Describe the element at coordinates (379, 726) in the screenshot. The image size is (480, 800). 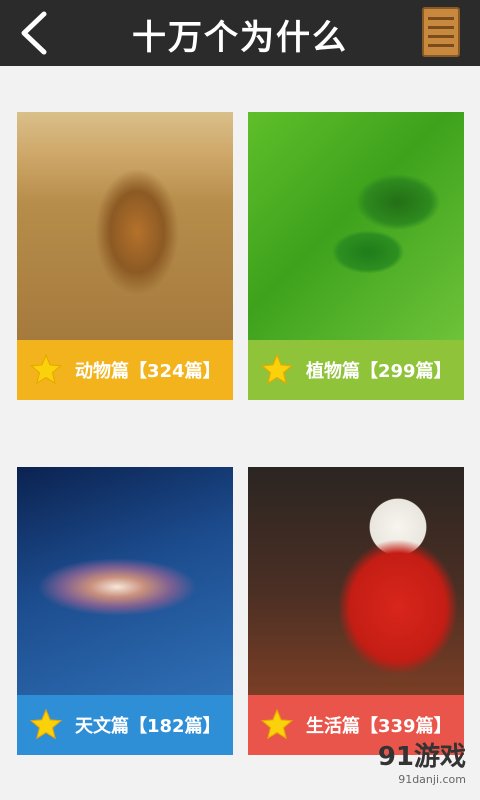
I see `category-label: 生活篇【339篇】` at that location.